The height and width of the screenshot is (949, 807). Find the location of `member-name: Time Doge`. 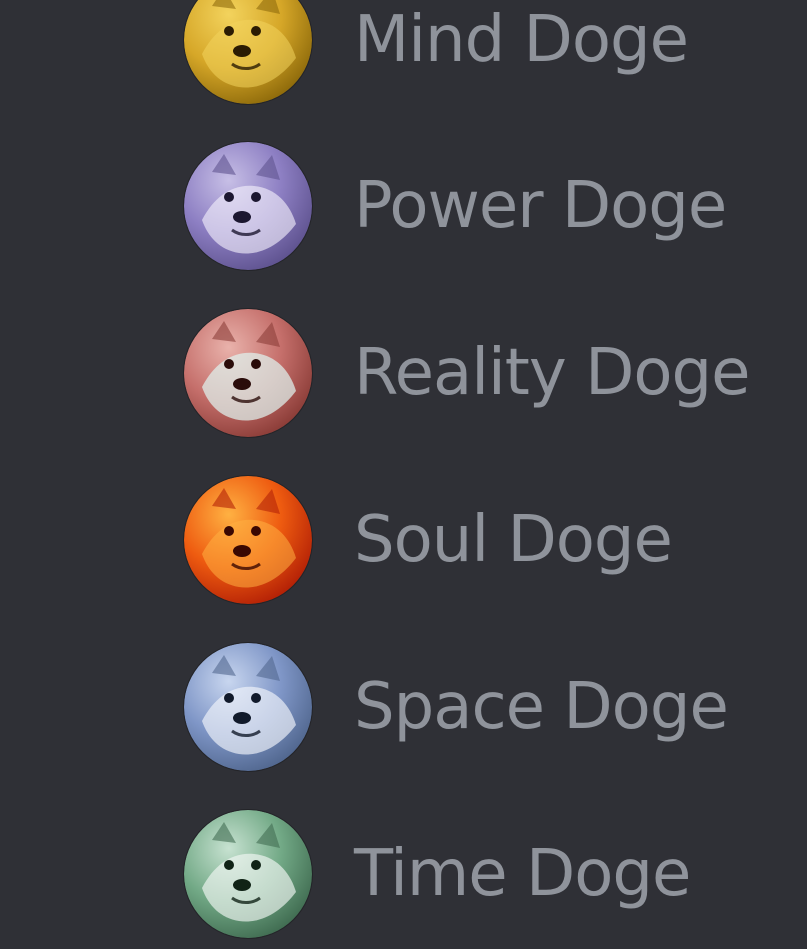

member-name: Time Doge is located at coordinates (522, 874).